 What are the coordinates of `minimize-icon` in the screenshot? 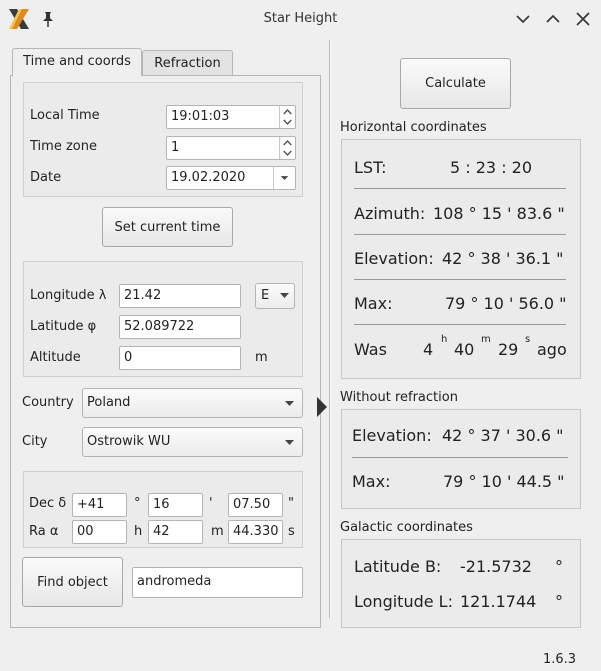 It's located at (523, 19).